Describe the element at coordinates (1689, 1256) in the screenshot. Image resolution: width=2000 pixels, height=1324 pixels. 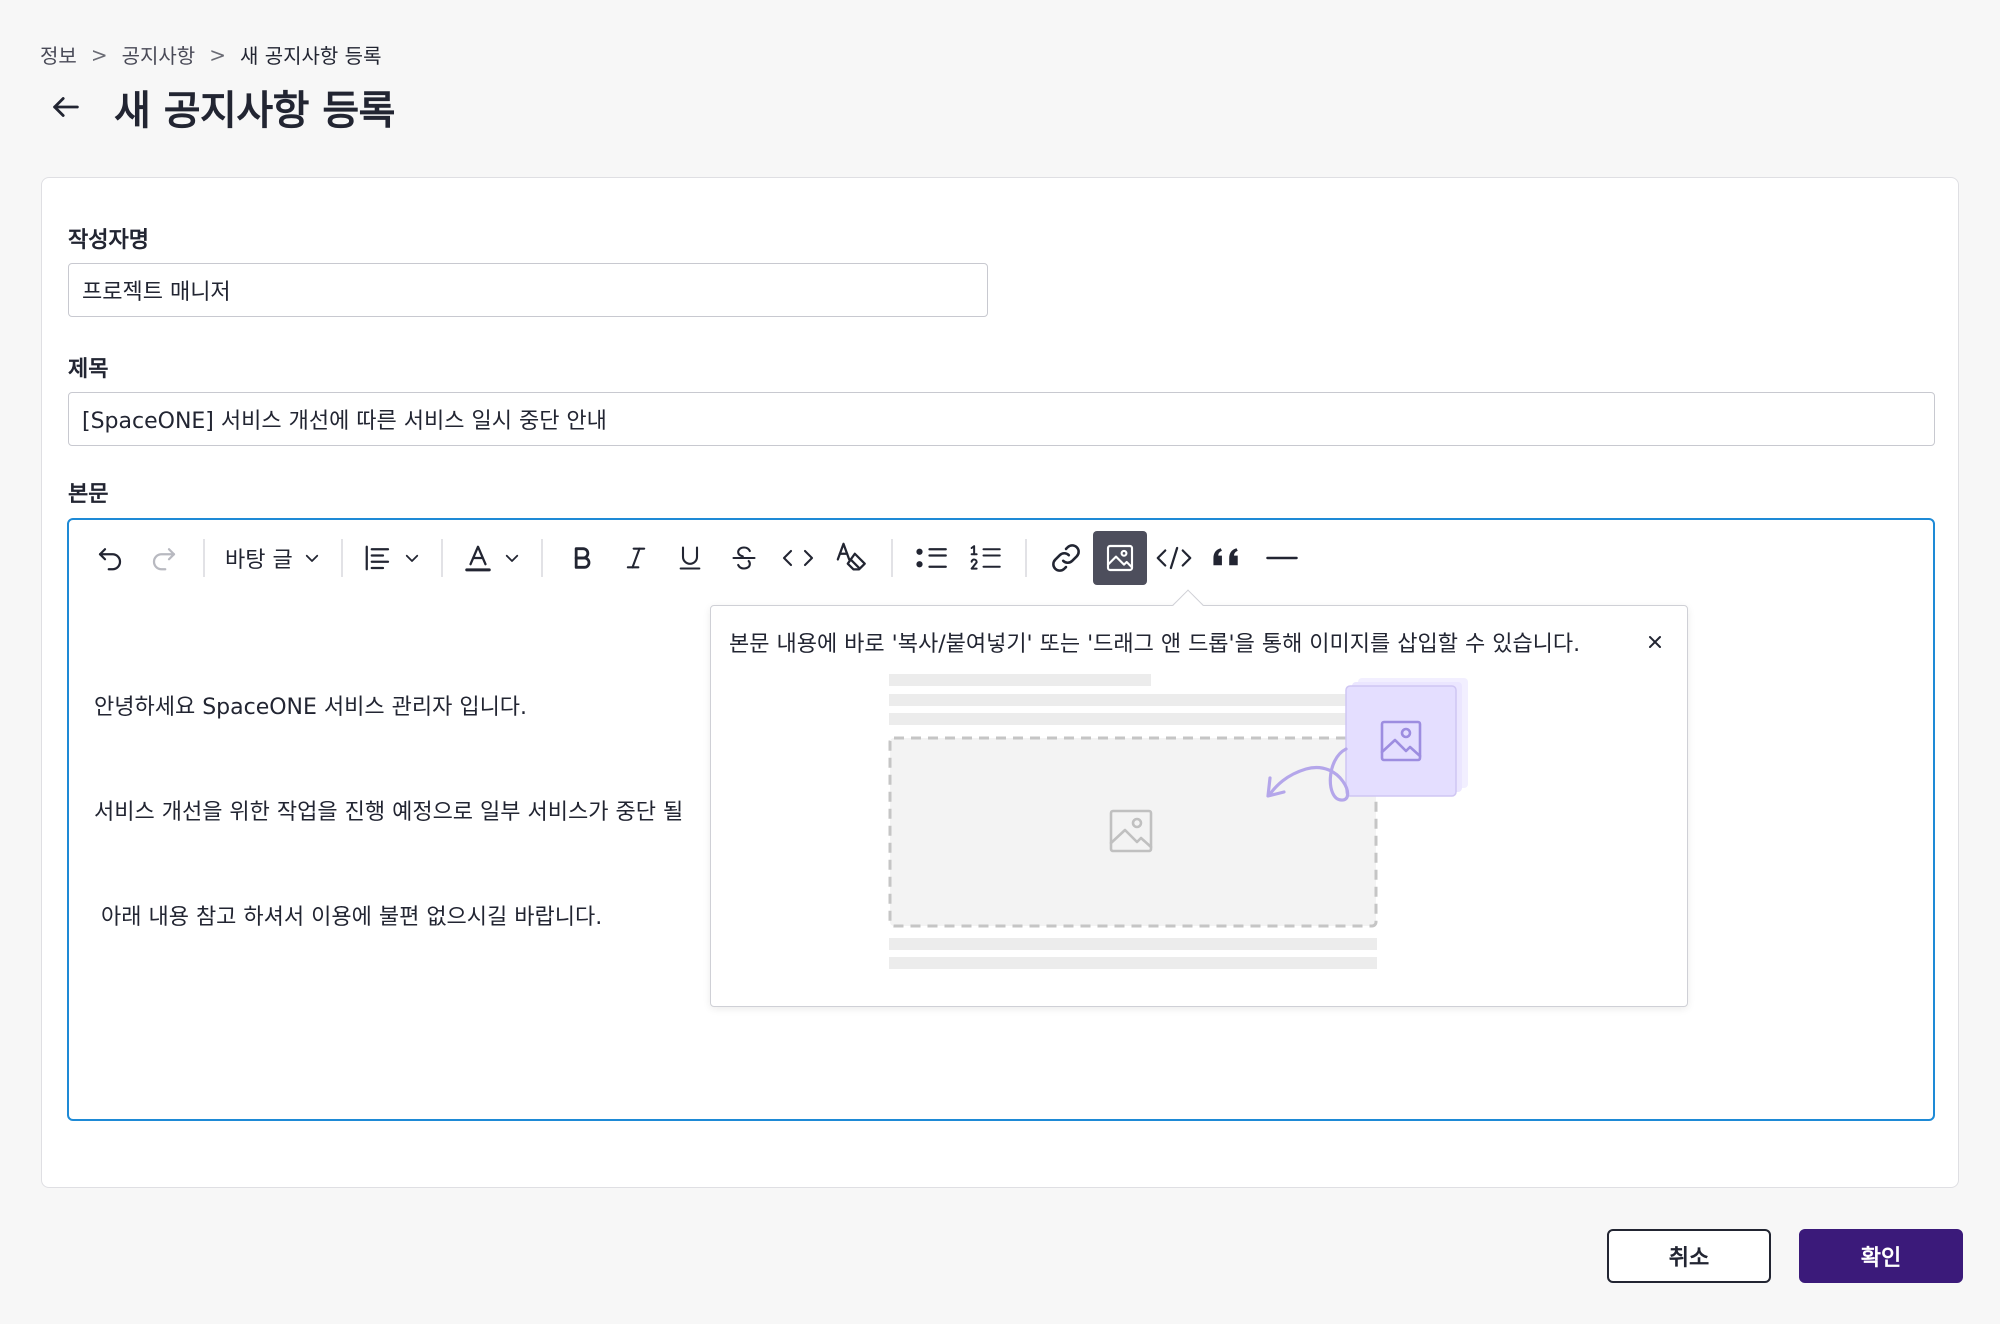
I see `cancel-button: 취소` at that location.